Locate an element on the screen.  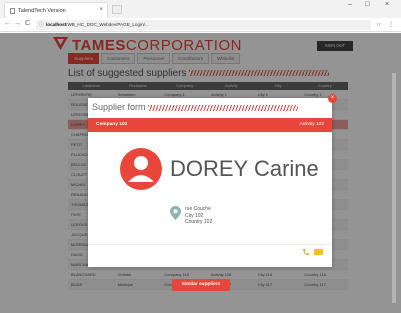
browser-tab: TalendTech Version × is located at coordinates (56, 10).